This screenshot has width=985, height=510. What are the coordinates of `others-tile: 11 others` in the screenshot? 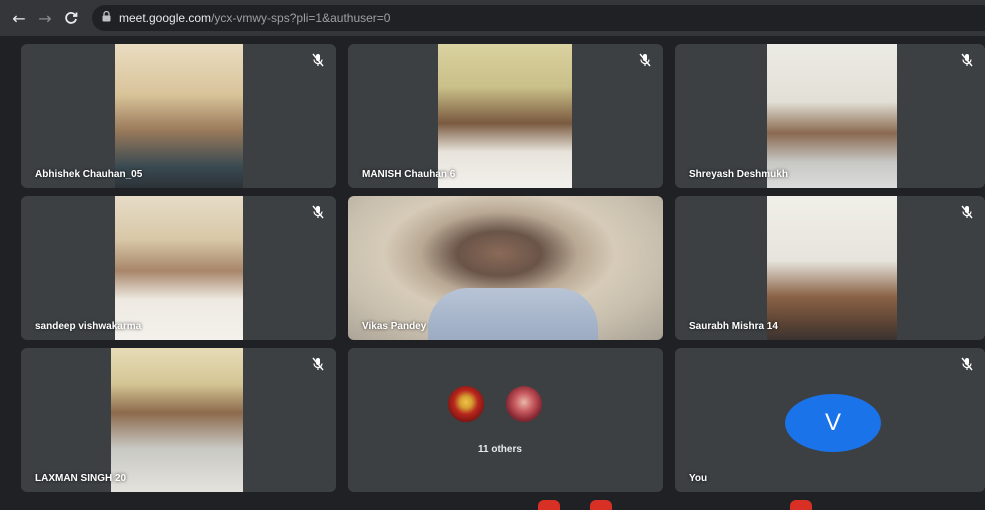 It's located at (505, 420).